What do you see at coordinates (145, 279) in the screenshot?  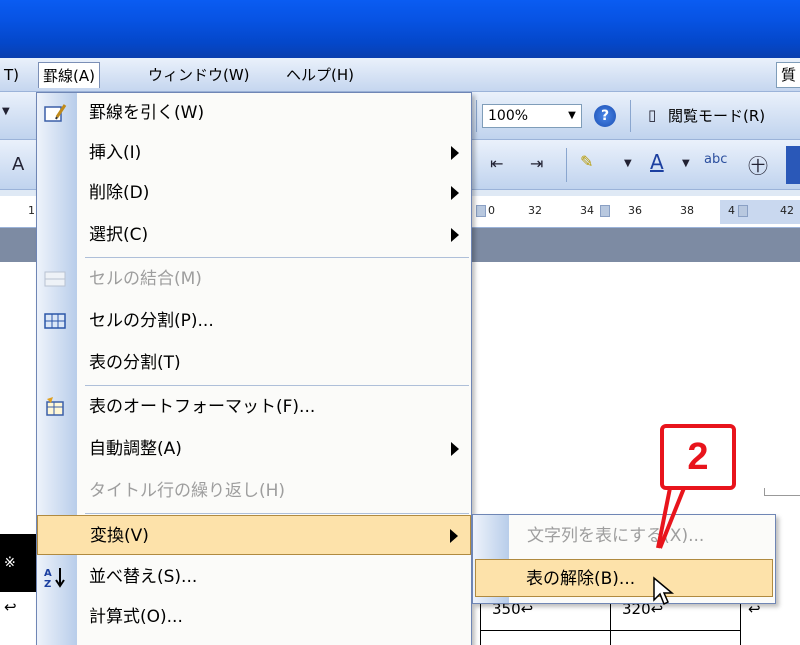 I see `menu-label: セルの結合(M)` at bounding box center [145, 279].